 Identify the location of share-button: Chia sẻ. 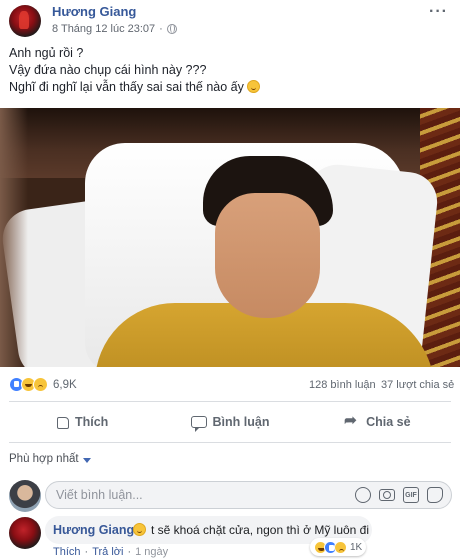
(377, 422).